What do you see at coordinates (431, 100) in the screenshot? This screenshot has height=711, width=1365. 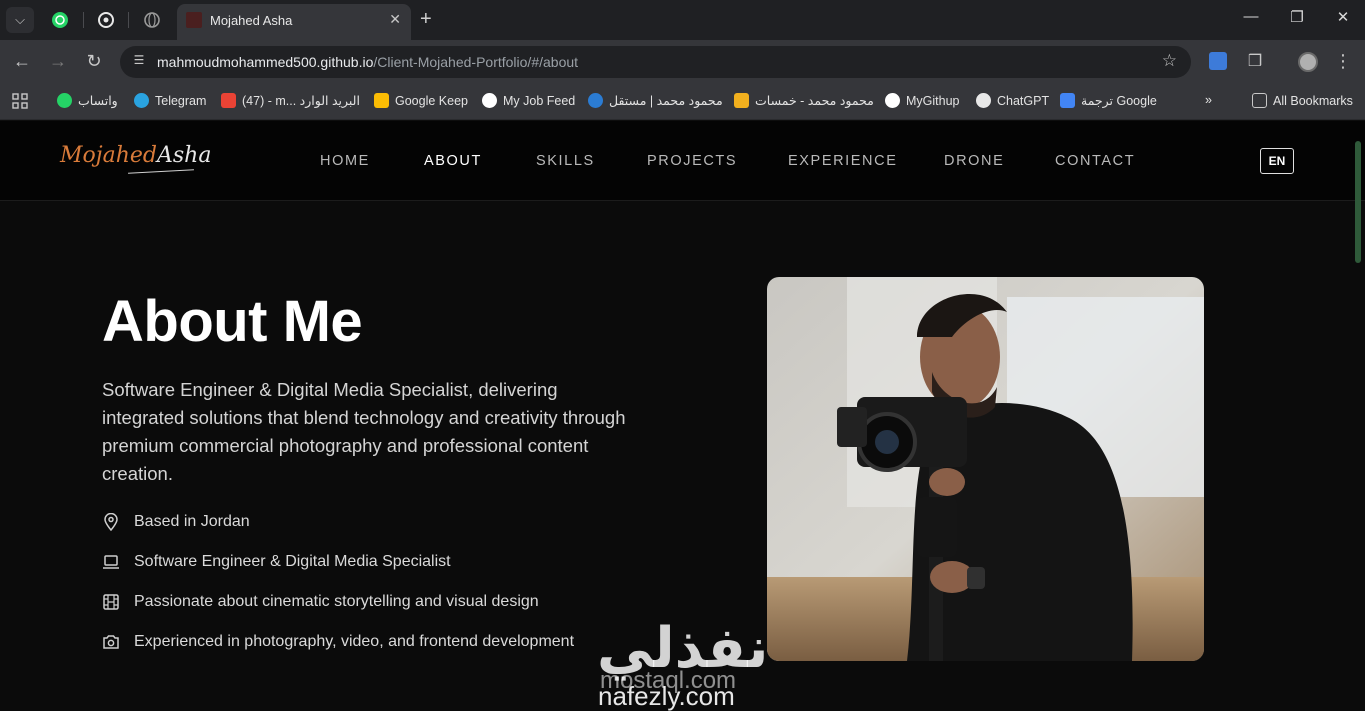 I see `bookmark-label: Google Keep` at bounding box center [431, 100].